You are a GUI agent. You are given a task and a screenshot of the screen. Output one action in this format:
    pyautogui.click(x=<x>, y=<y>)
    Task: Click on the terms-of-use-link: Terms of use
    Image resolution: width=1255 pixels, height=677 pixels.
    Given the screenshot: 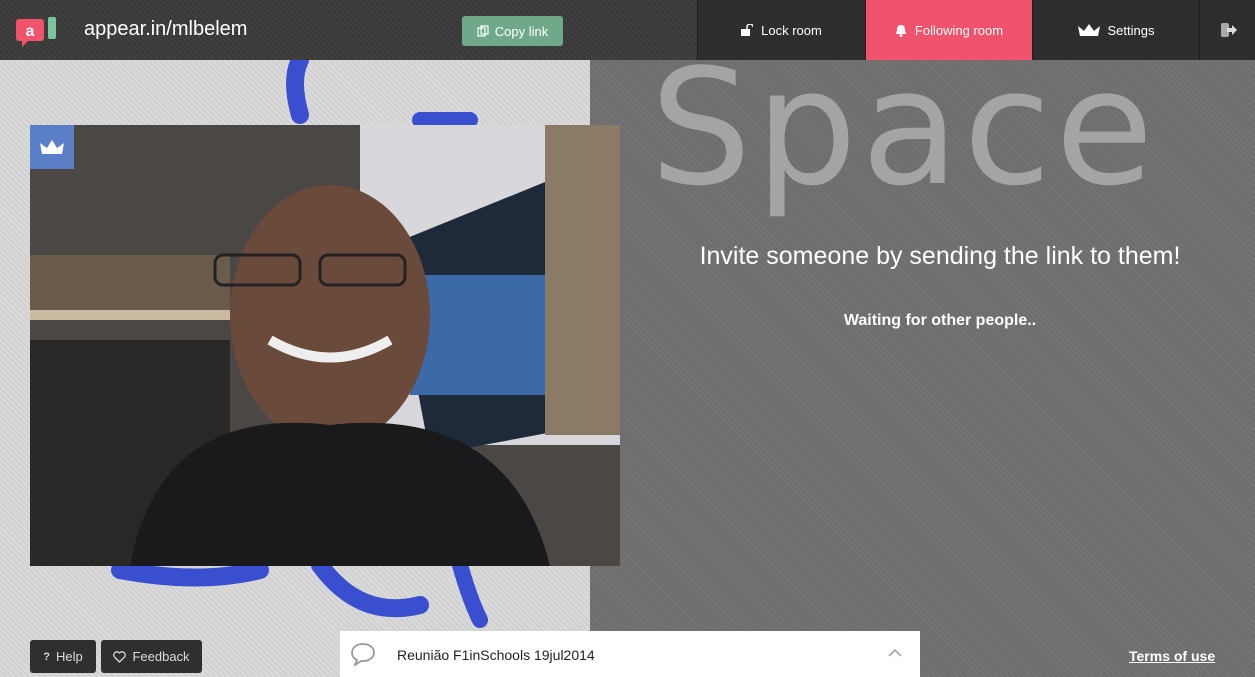 What is the action you would take?
    pyautogui.click(x=1172, y=656)
    